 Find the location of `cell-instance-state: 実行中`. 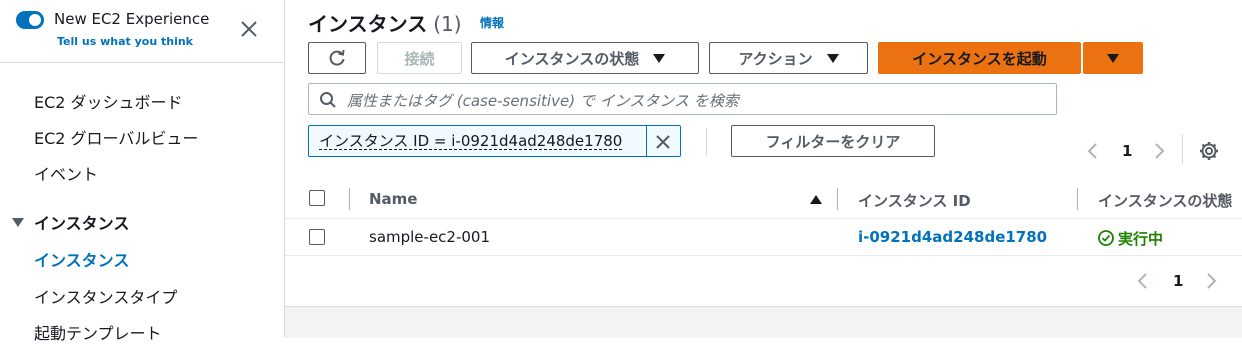

cell-instance-state: 実行中 is located at coordinates (1130, 238).